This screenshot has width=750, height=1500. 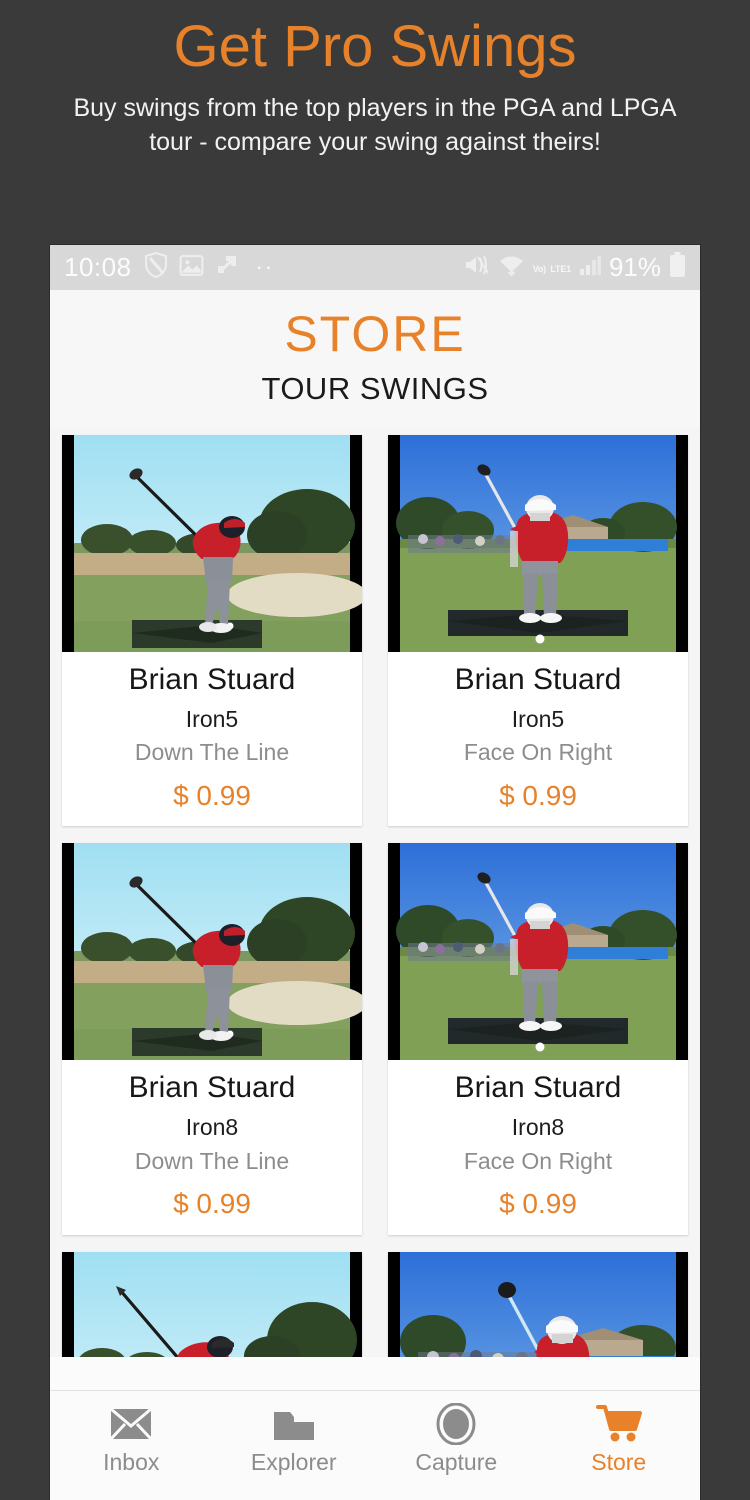 I want to click on nav-item-capture: Capture, so click(x=456, y=1438).